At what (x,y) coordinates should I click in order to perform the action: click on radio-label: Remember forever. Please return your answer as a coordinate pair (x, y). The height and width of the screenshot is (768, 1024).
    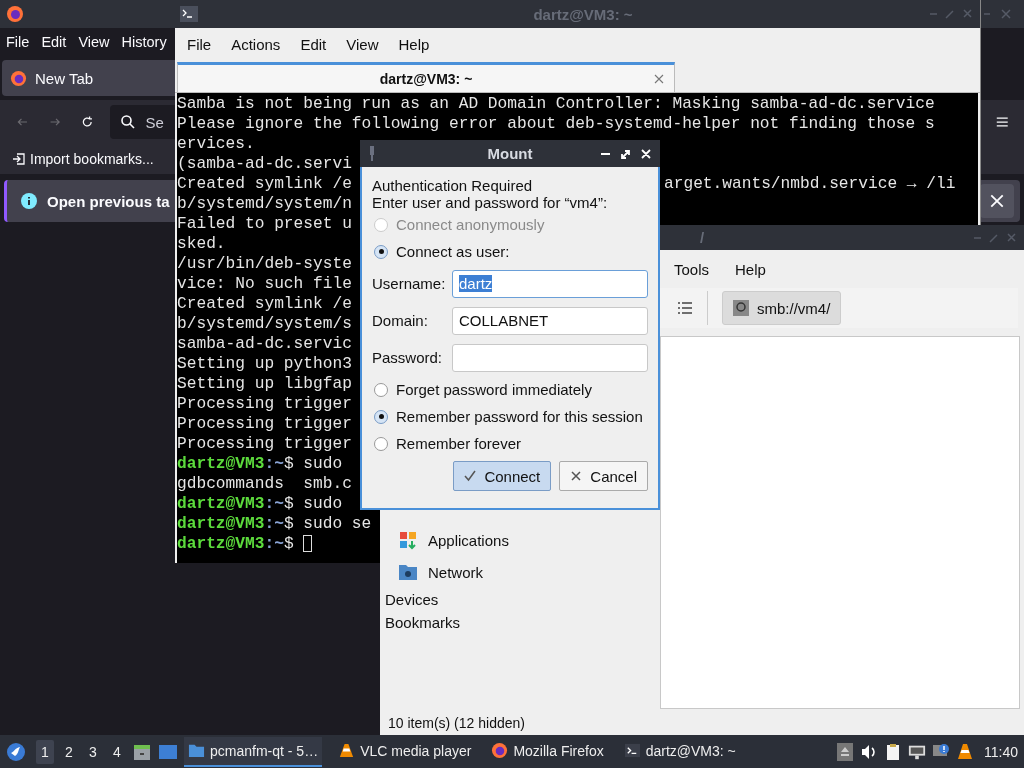
    Looking at the image, I should click on (459, 443).